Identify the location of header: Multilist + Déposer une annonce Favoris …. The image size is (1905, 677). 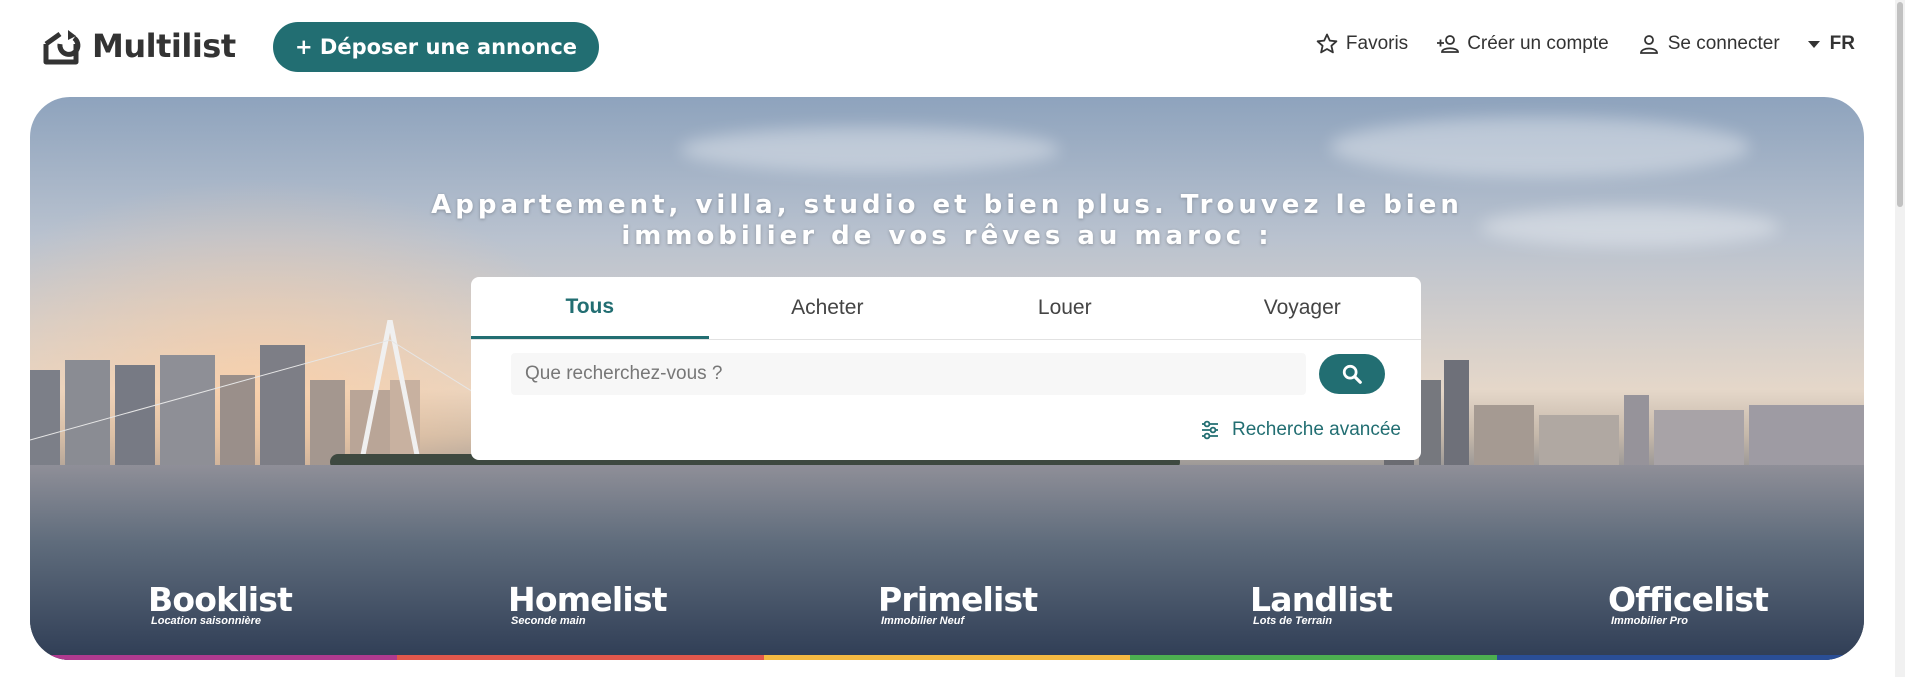
(952, 48).